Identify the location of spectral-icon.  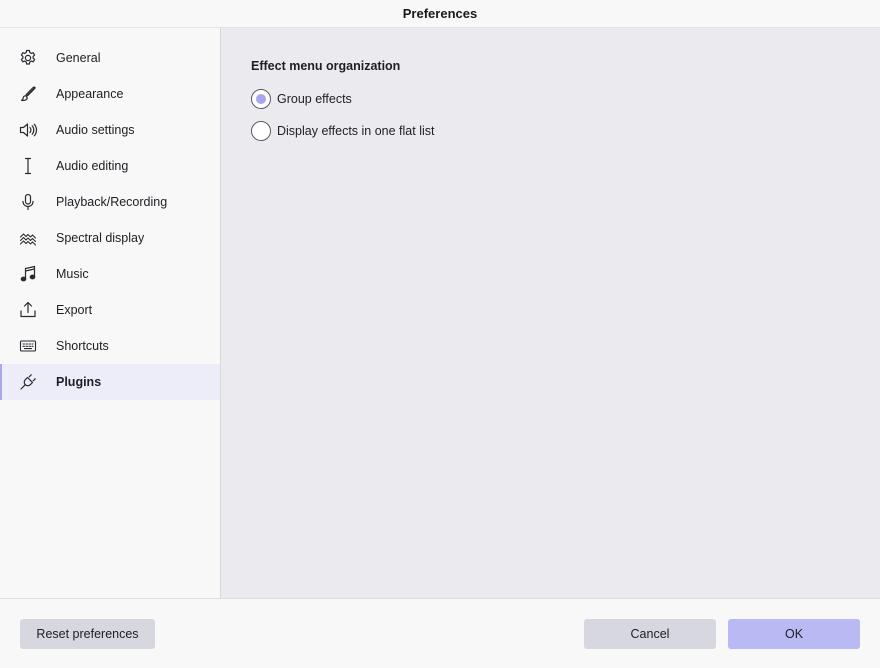
(28, 238).